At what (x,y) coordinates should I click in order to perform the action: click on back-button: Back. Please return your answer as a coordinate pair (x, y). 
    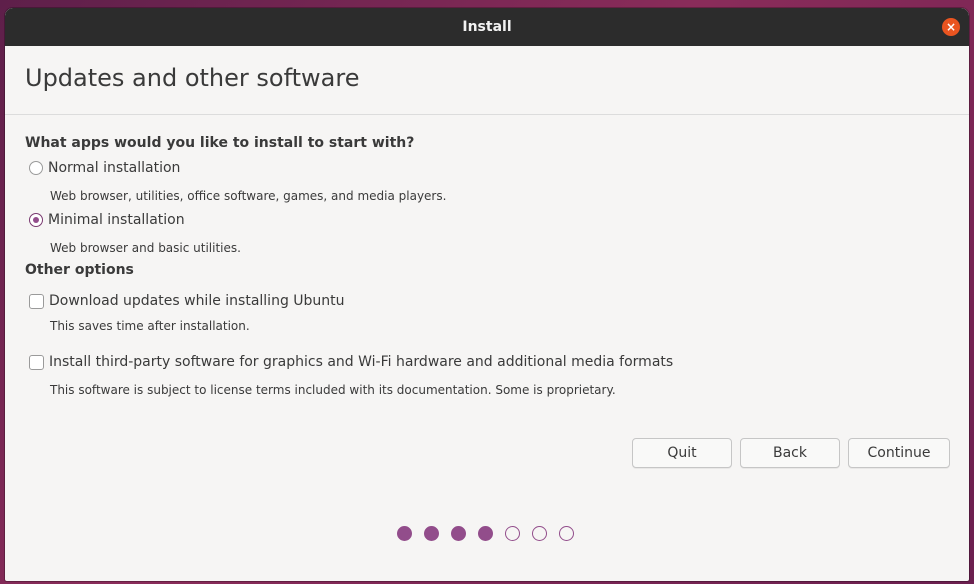
    Looking at the image, I should click on (790, 453).